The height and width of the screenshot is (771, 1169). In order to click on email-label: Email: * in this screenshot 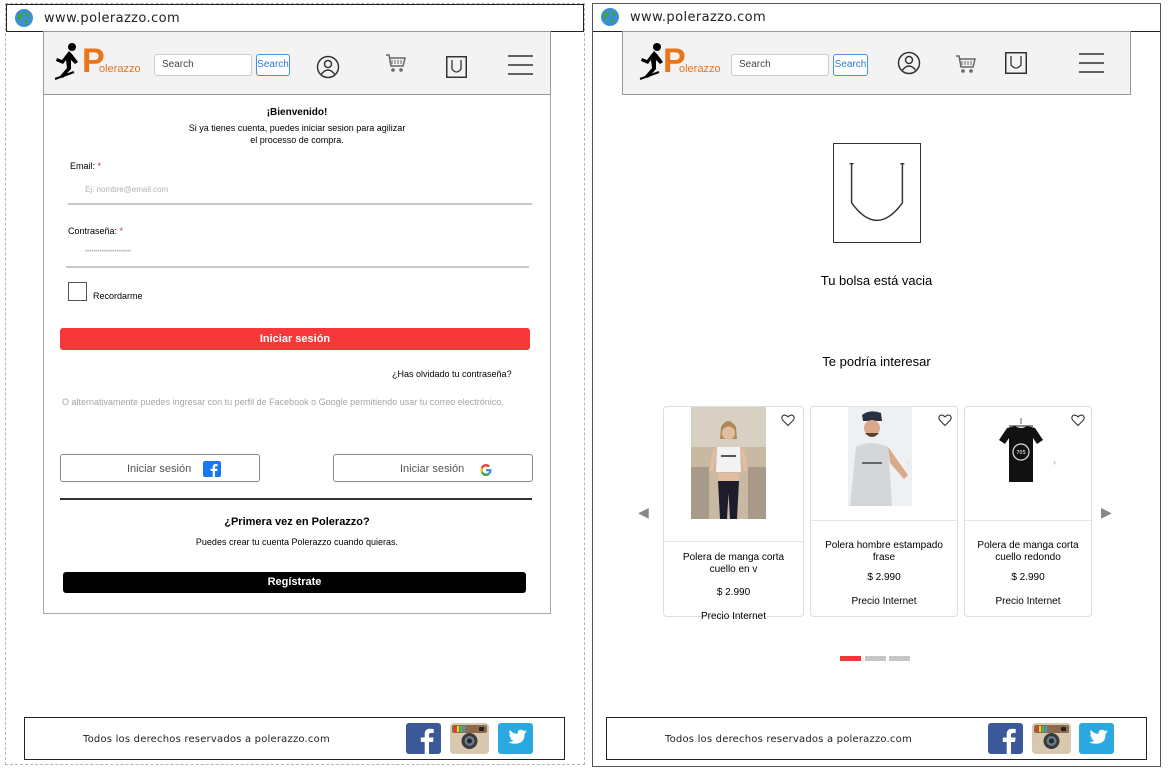, I will do `click(85, 166)`.